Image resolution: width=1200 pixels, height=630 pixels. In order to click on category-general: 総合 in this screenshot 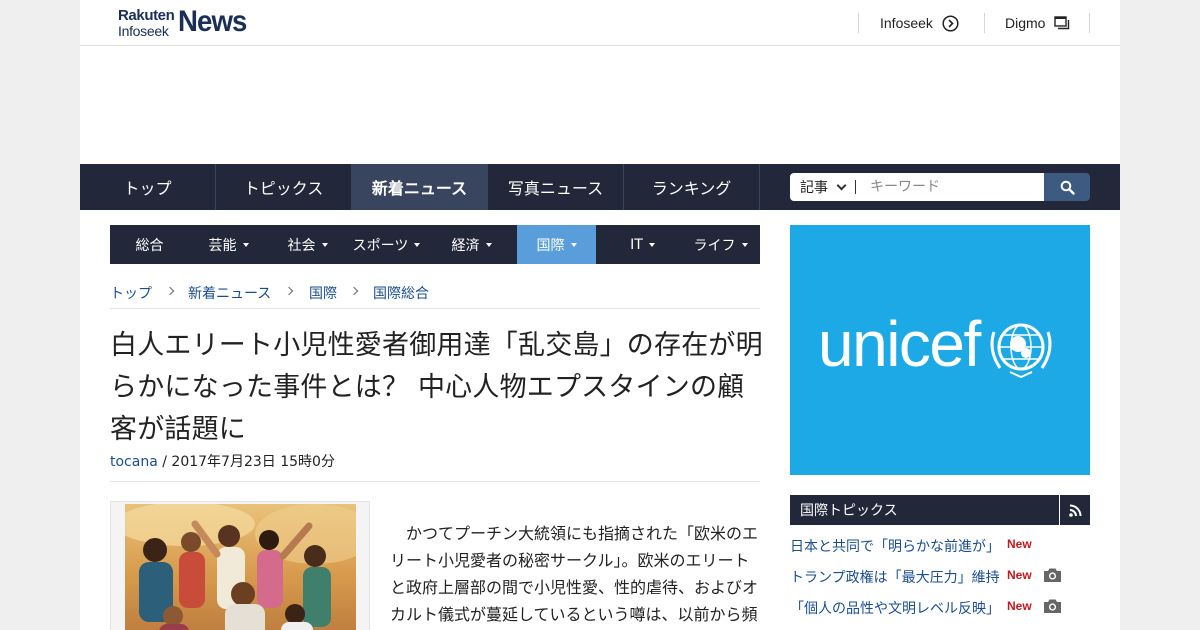, I will do `click(149, 244)`.